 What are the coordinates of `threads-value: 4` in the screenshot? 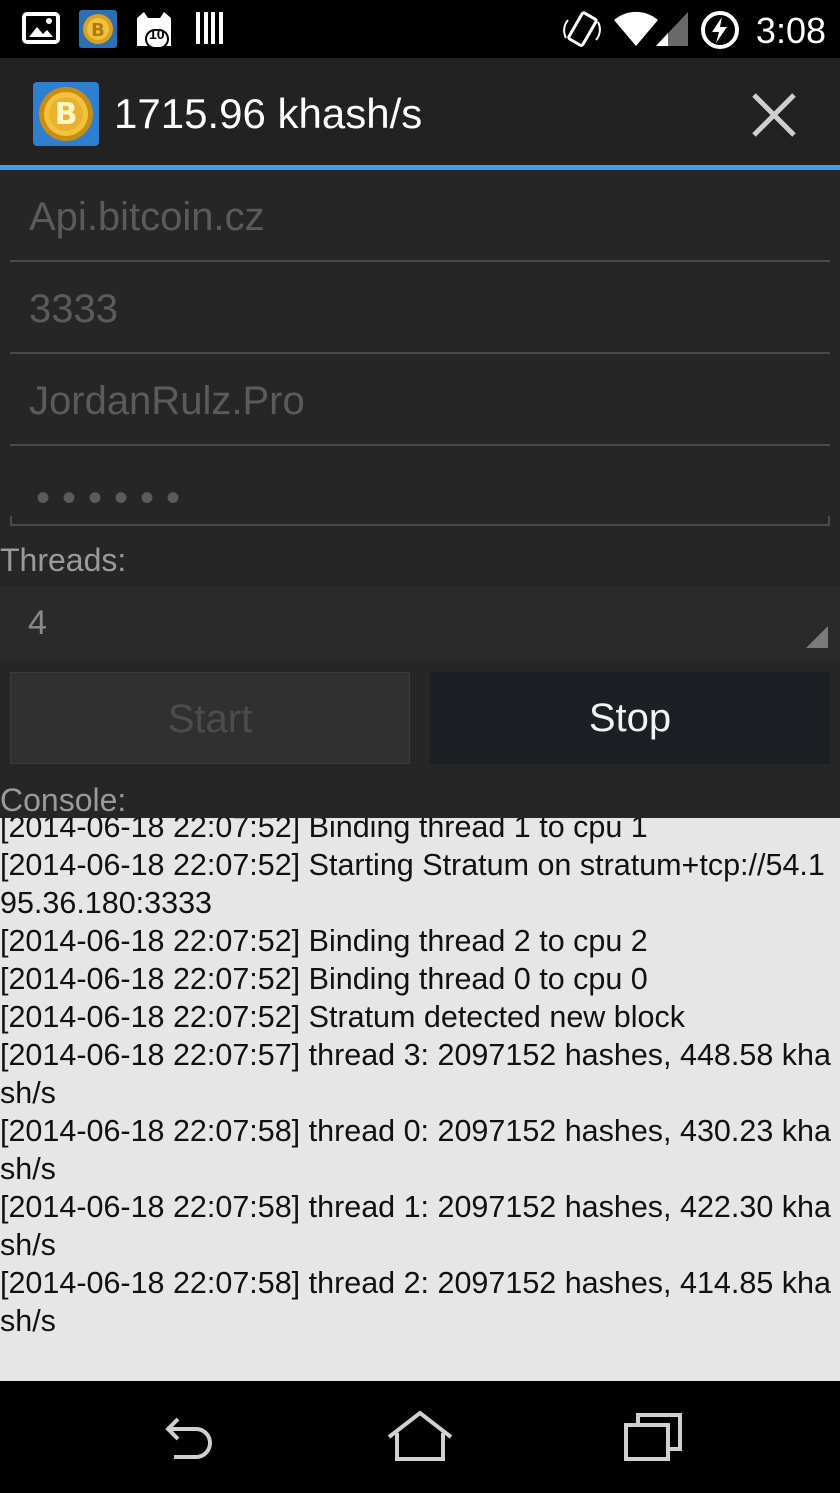 It's located at (37, 623).